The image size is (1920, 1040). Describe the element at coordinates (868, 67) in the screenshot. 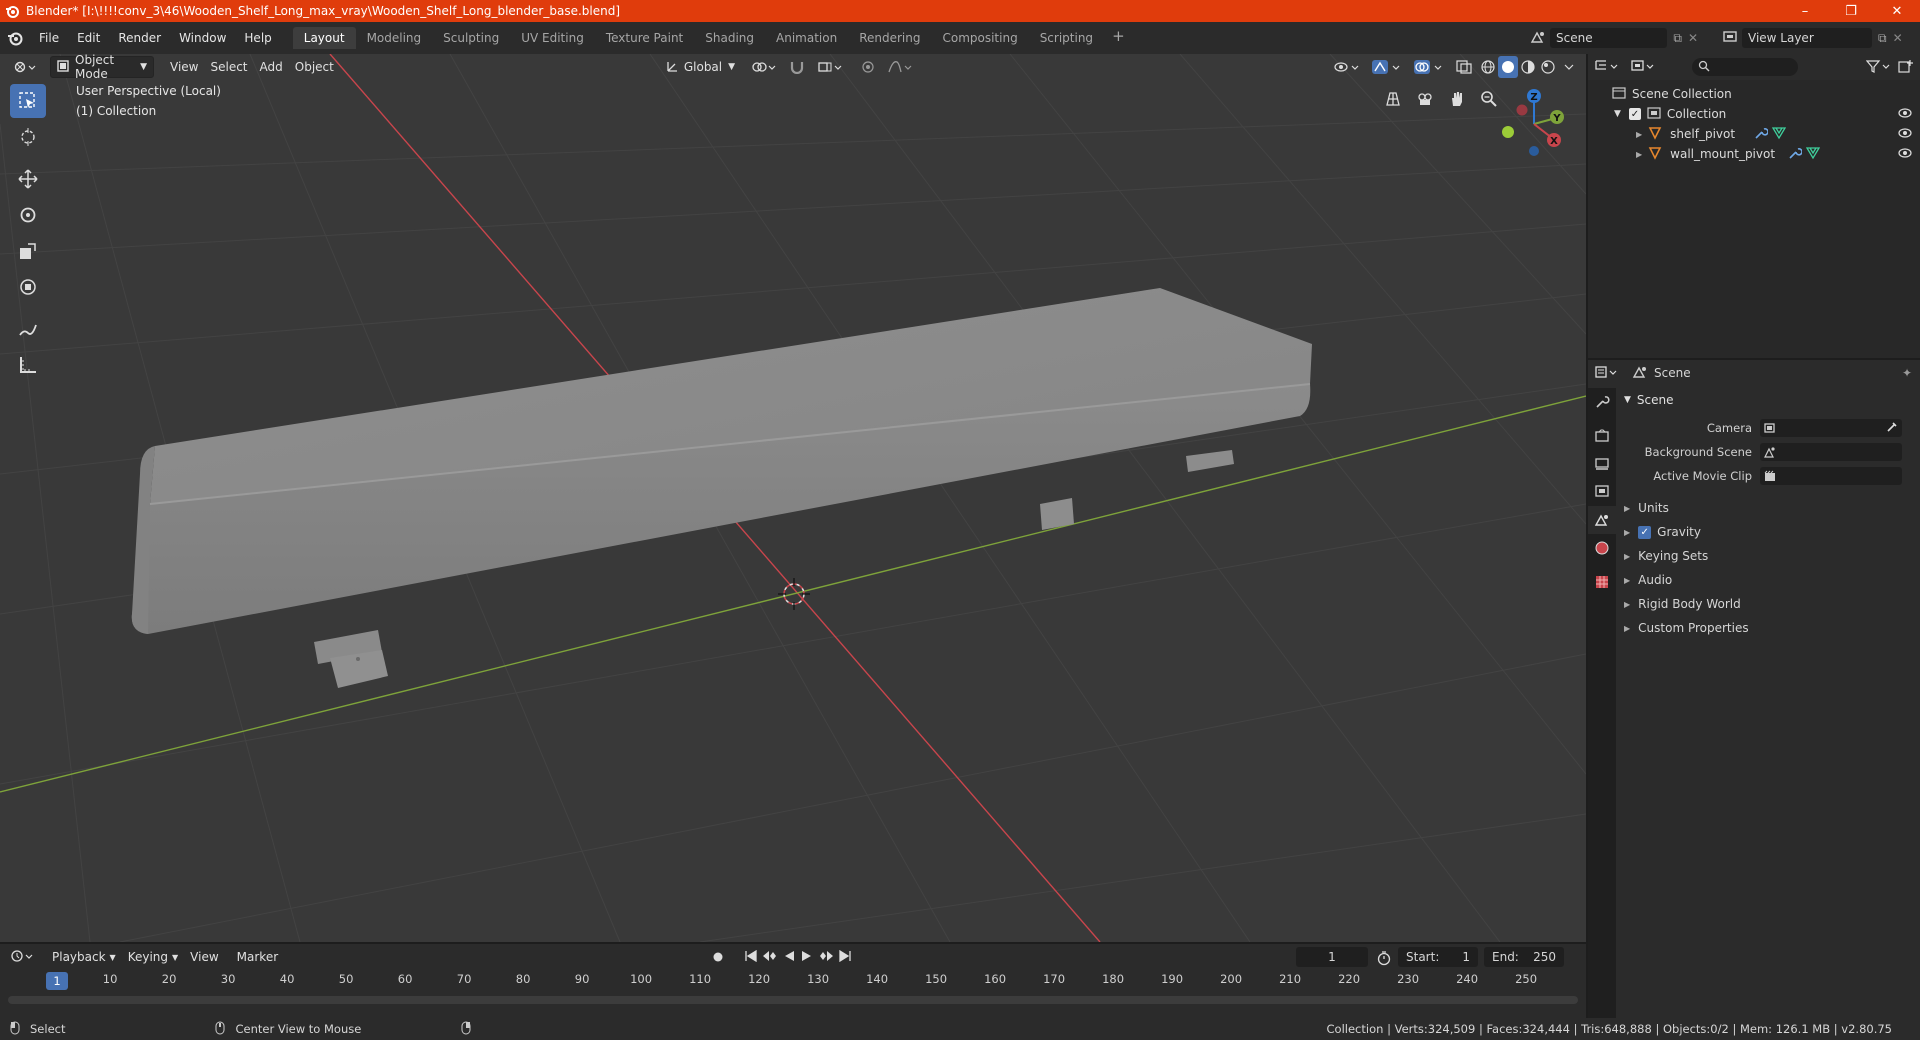

I see `proportional-editing-icon` at that location.